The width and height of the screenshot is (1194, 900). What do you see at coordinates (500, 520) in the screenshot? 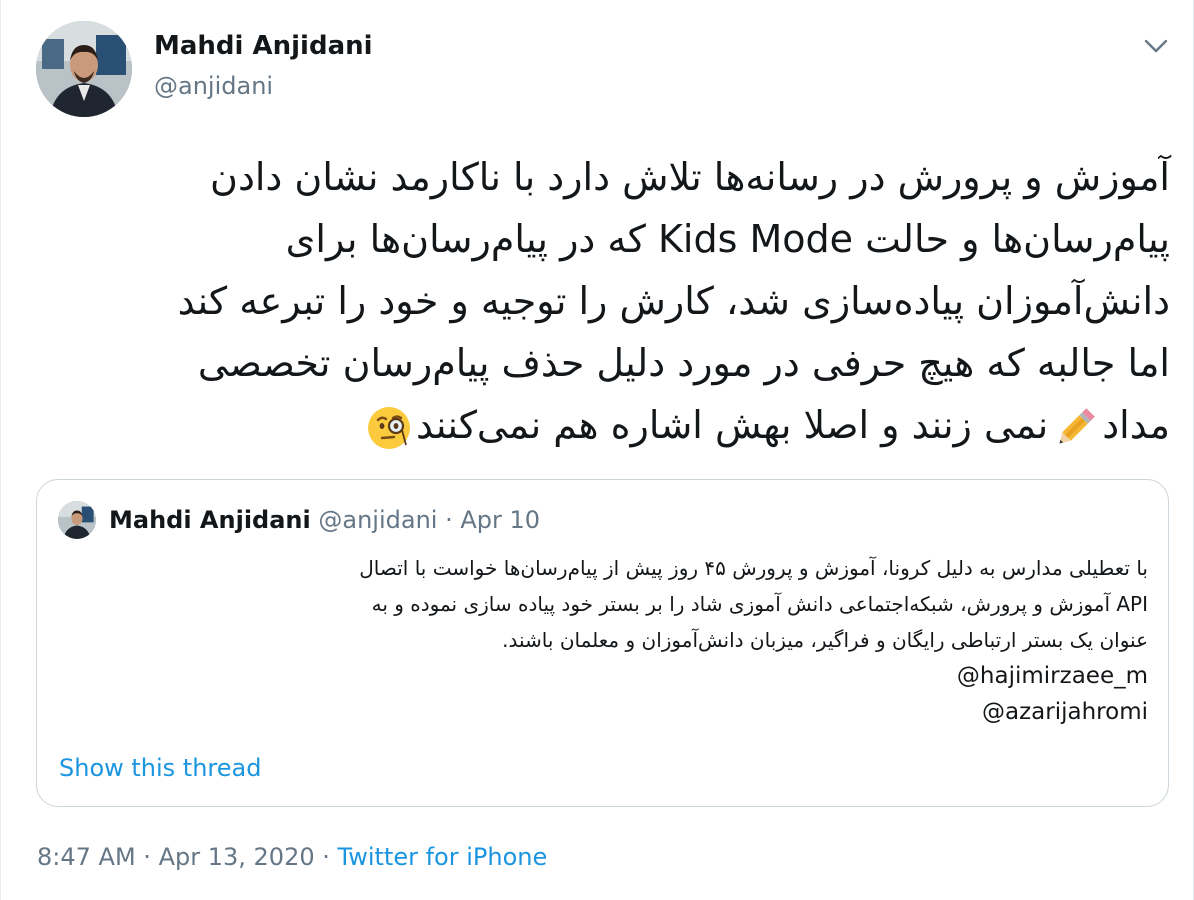
I see `quoted-date: Apr 10` at bounding box center [500, 520].